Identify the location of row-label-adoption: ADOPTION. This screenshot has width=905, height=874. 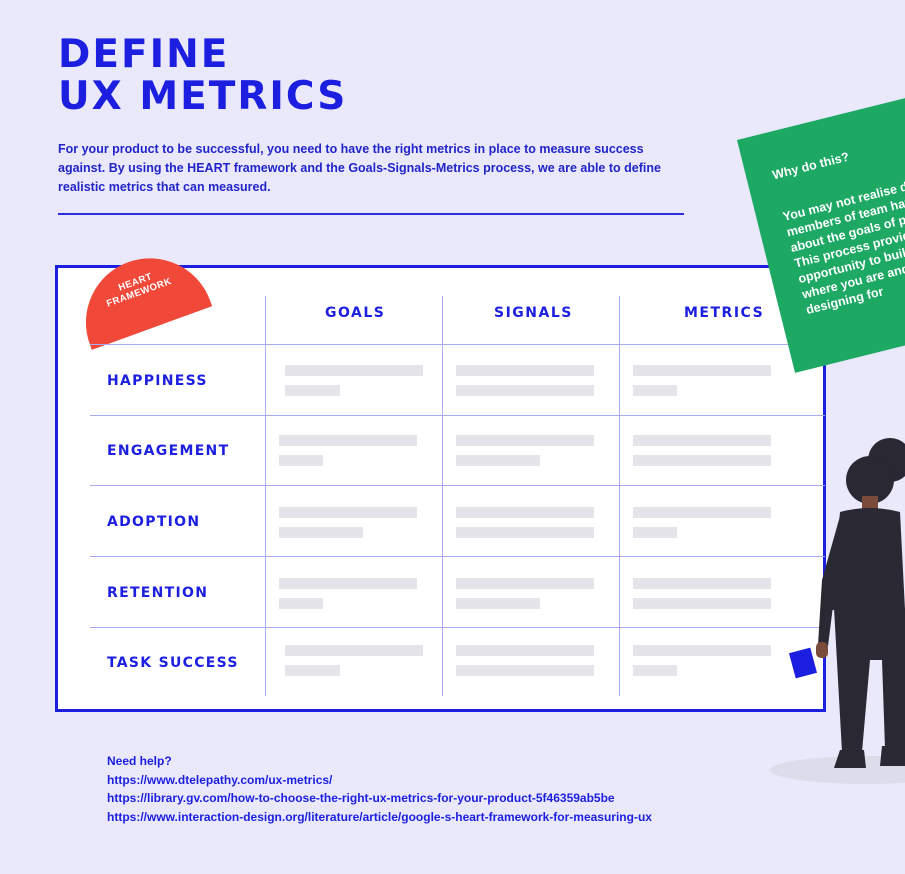
(154, 522).